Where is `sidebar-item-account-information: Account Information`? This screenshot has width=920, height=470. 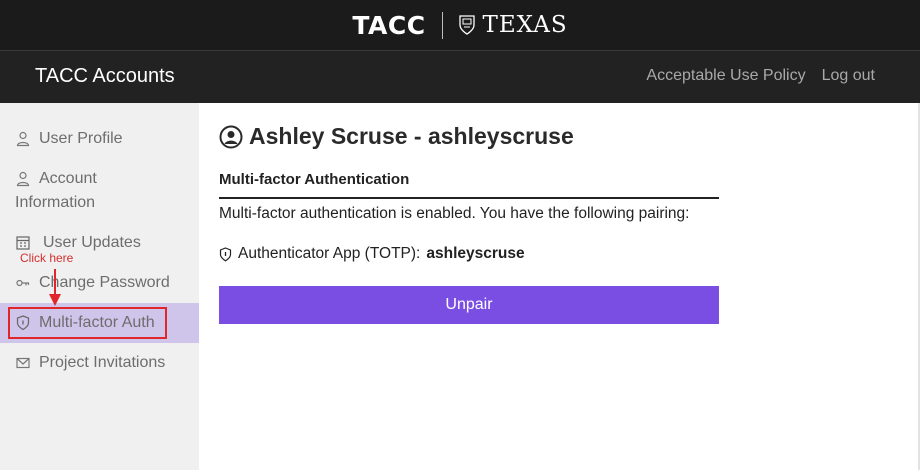 sidebar-item-account-information: Account Information is located at coordinates (99, 191).